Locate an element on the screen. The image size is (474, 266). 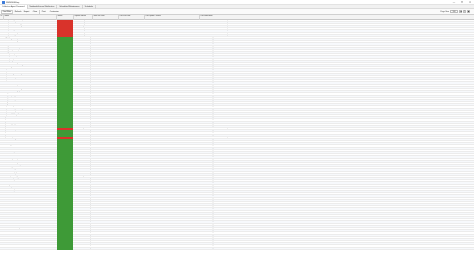
app-icon is located at coordinates (3, 2).